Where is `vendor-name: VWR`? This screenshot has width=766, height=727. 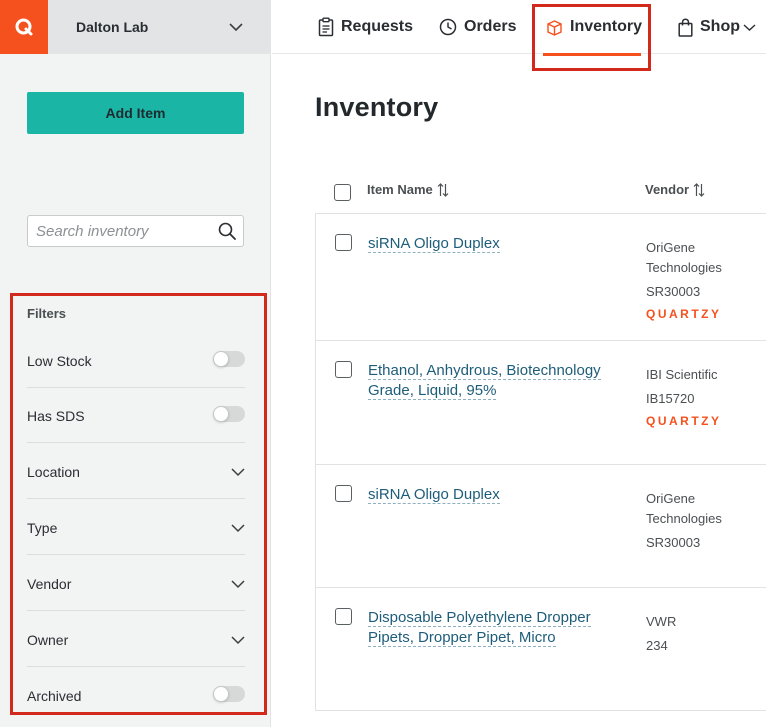 vendor-name: VWR is located at coordinates (661, 621).